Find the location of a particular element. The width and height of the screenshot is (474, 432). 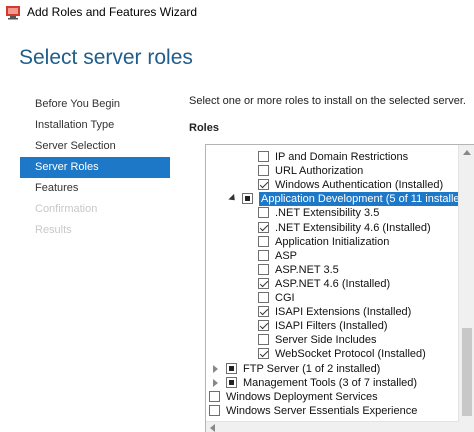

role-label: IP and Domain Restrictions is located at coordinates (342, 157).